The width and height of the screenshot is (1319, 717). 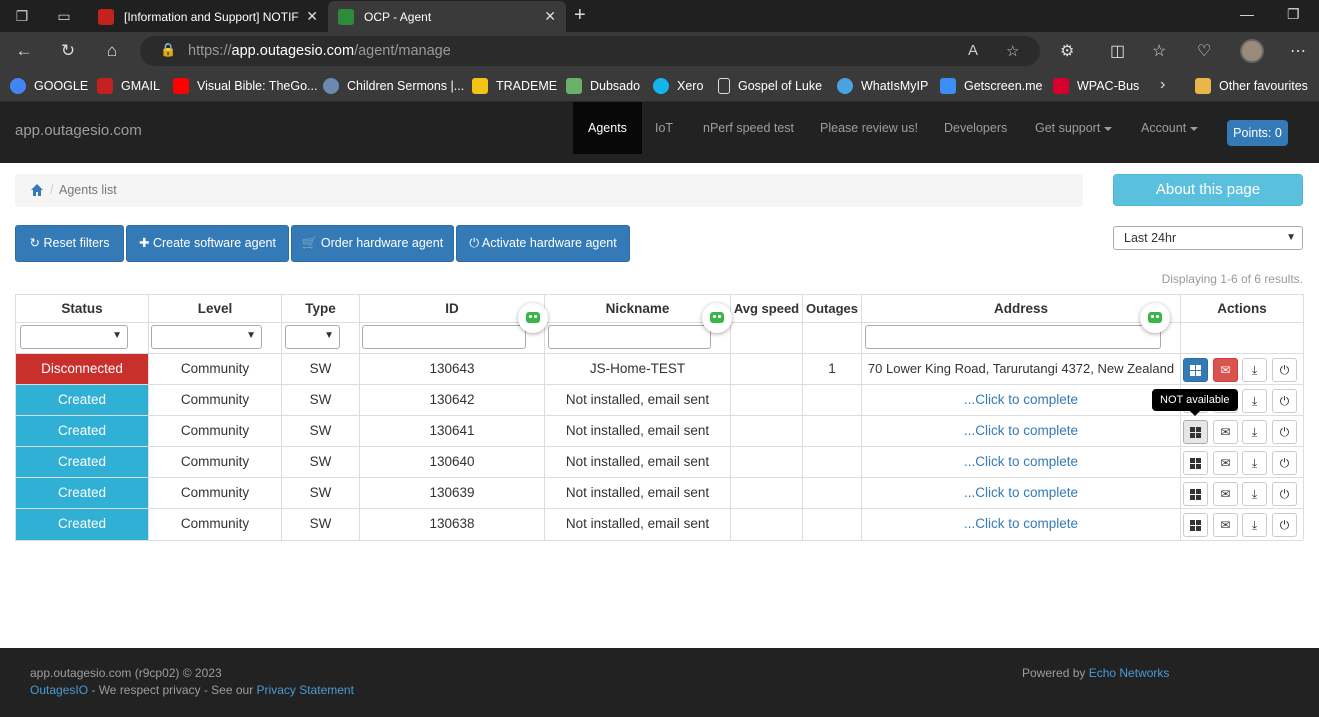 What do you see at coordinates (321, 308) in the screenshot?
I see `col-type-header: Type` at bounding box center [321, 308].